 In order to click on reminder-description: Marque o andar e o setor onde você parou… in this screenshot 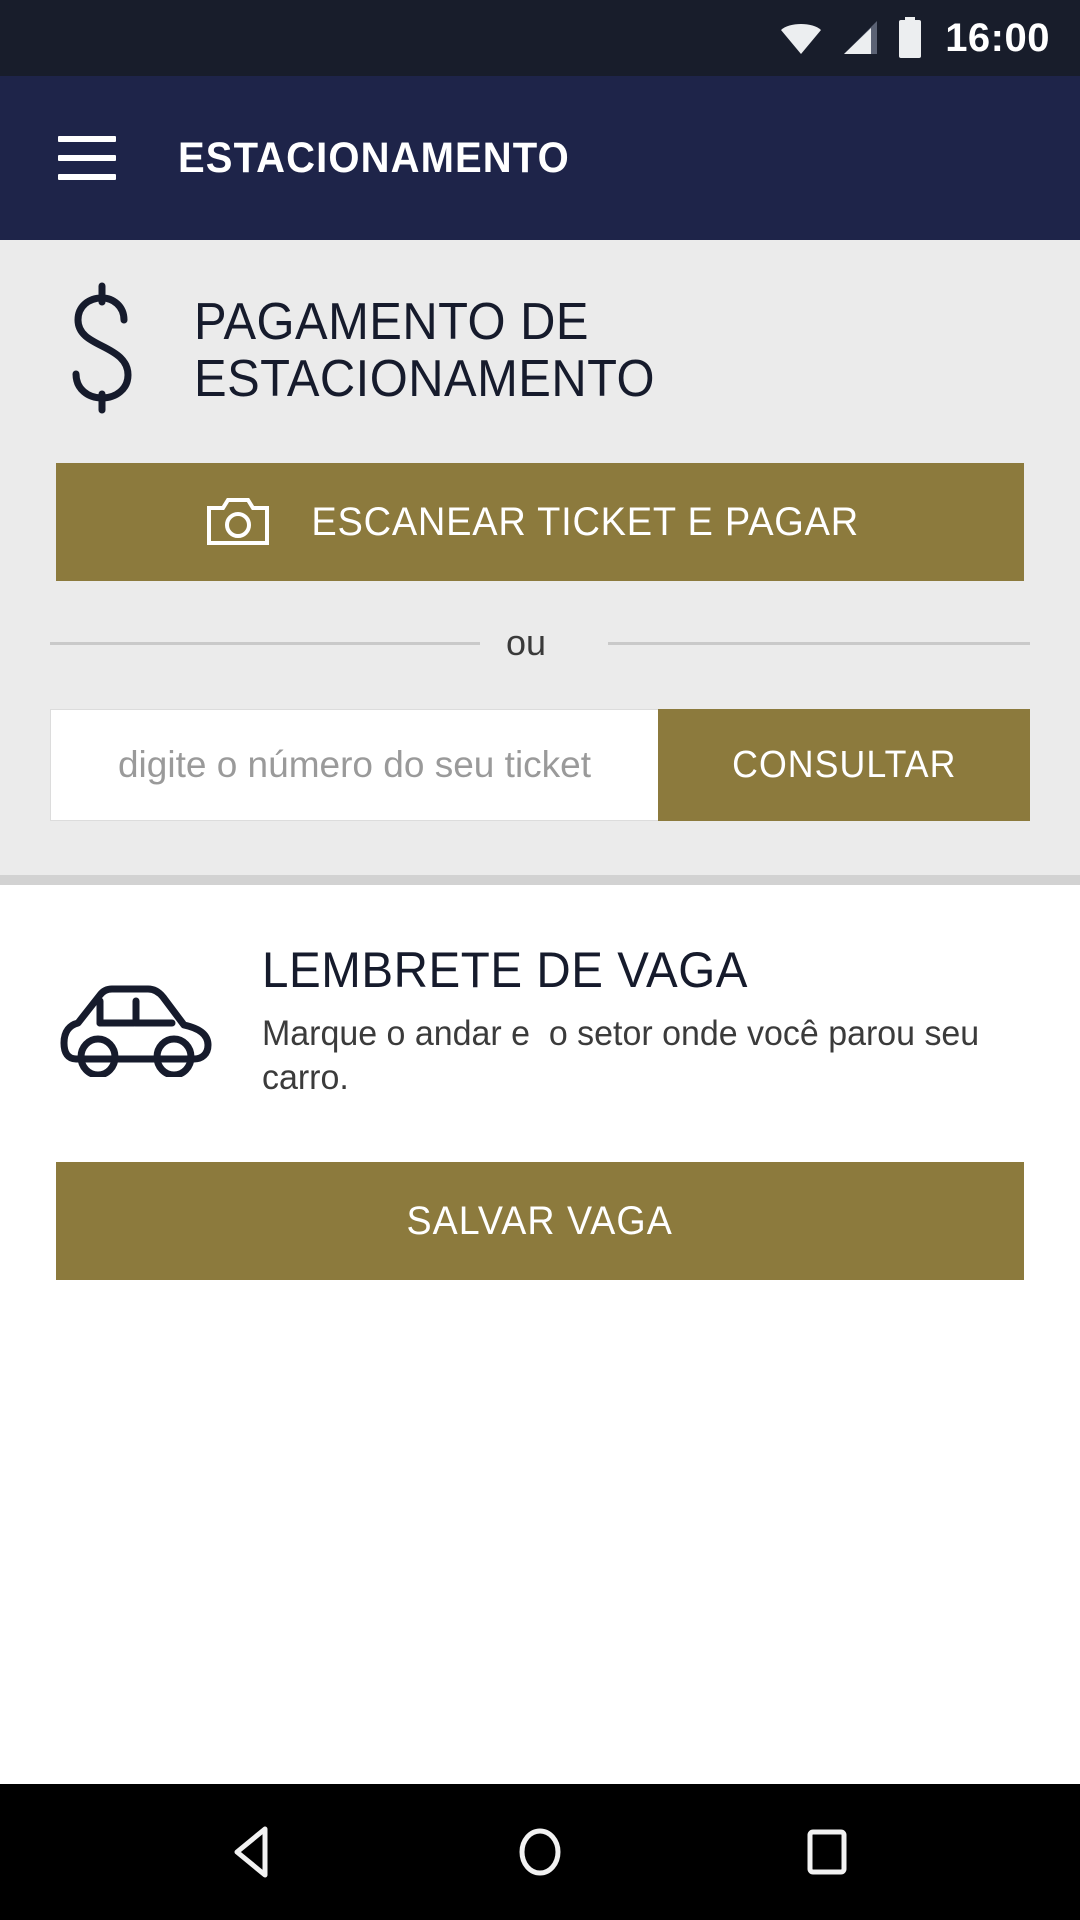, I will do `click(625, 1056)`.